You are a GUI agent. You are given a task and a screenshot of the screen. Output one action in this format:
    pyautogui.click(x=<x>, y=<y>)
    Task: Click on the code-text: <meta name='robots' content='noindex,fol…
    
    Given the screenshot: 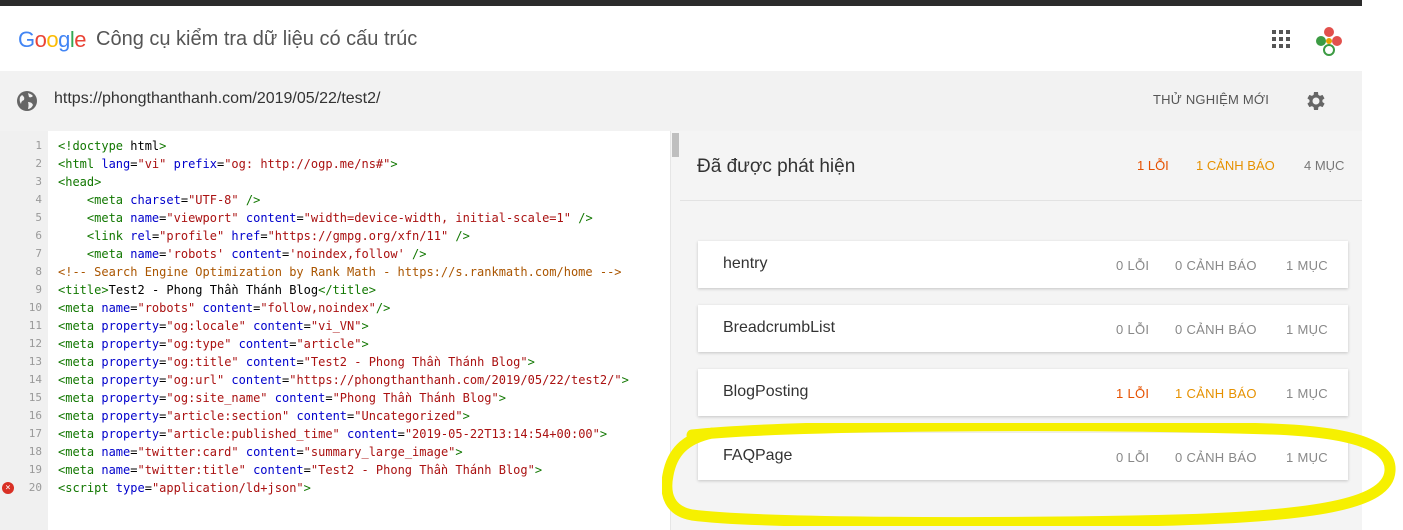 What is the action you would take?
    pyautogui.click(x=256, y=254)
    